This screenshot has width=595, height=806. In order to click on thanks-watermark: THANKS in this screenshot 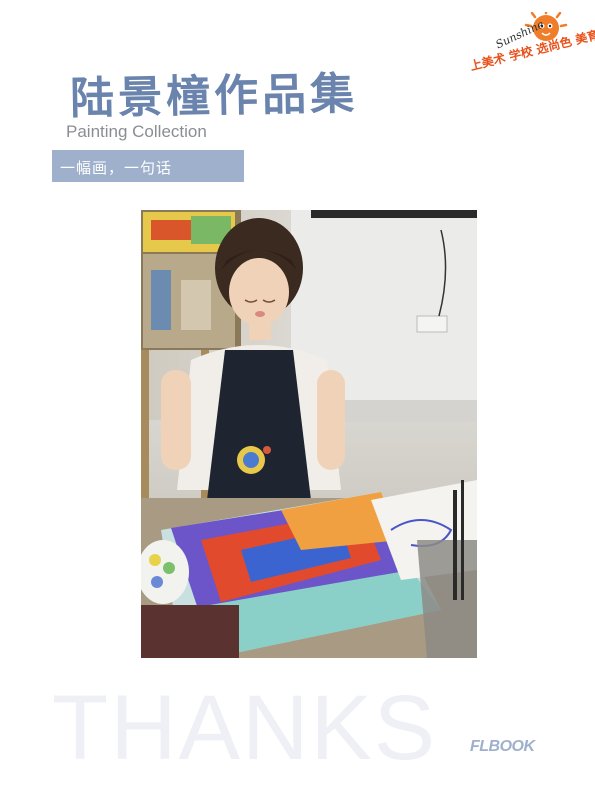, I will do `click(245, 728)`.